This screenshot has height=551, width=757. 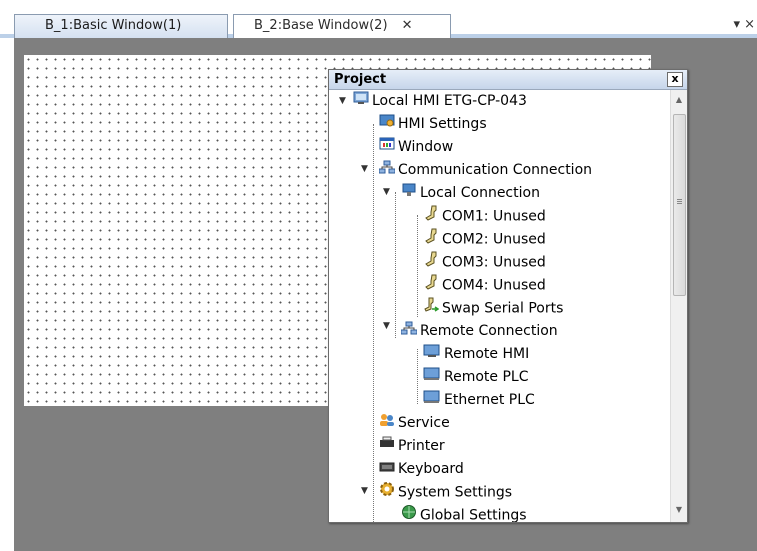 I want to click on tree-item-service: Service, so click(x=414, y=423).